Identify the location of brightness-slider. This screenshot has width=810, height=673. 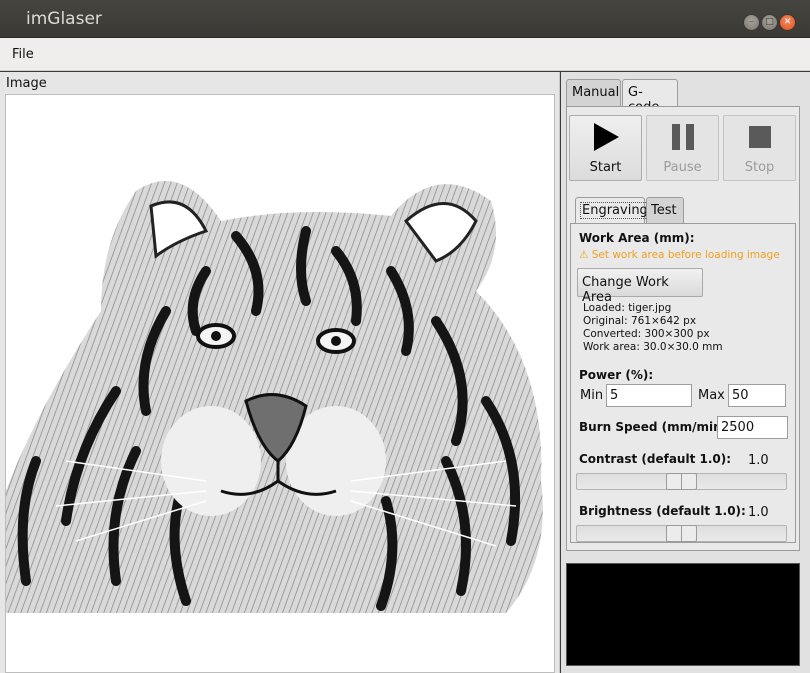
(681, 533).